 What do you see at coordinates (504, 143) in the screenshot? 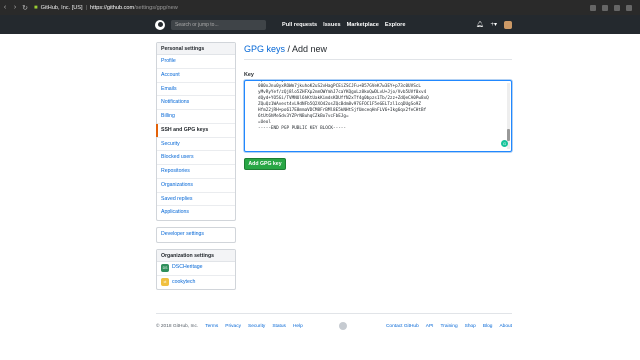
I see `grammarly-icon: G` at bounding box center [504, 143].